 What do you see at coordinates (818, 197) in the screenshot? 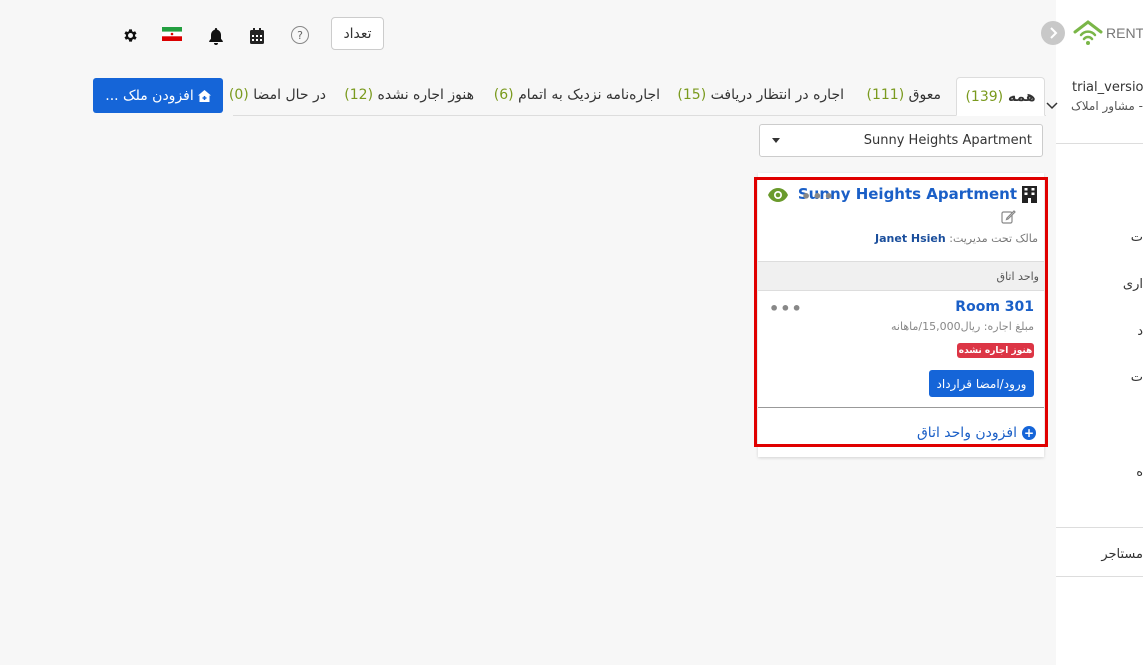
I see `property-more-options-icon: •••` at bounding box center [818, 197].